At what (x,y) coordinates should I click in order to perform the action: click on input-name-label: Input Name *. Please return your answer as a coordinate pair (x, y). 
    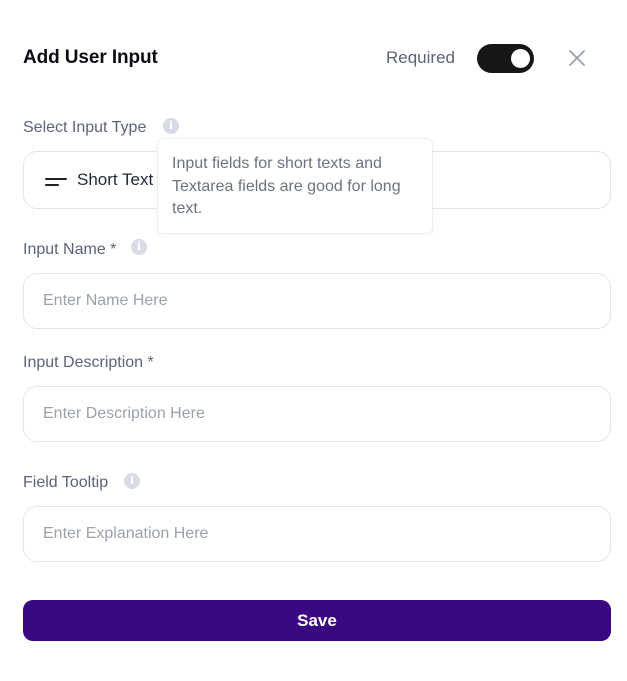
    Looking at the image, I should click on (70, 249).